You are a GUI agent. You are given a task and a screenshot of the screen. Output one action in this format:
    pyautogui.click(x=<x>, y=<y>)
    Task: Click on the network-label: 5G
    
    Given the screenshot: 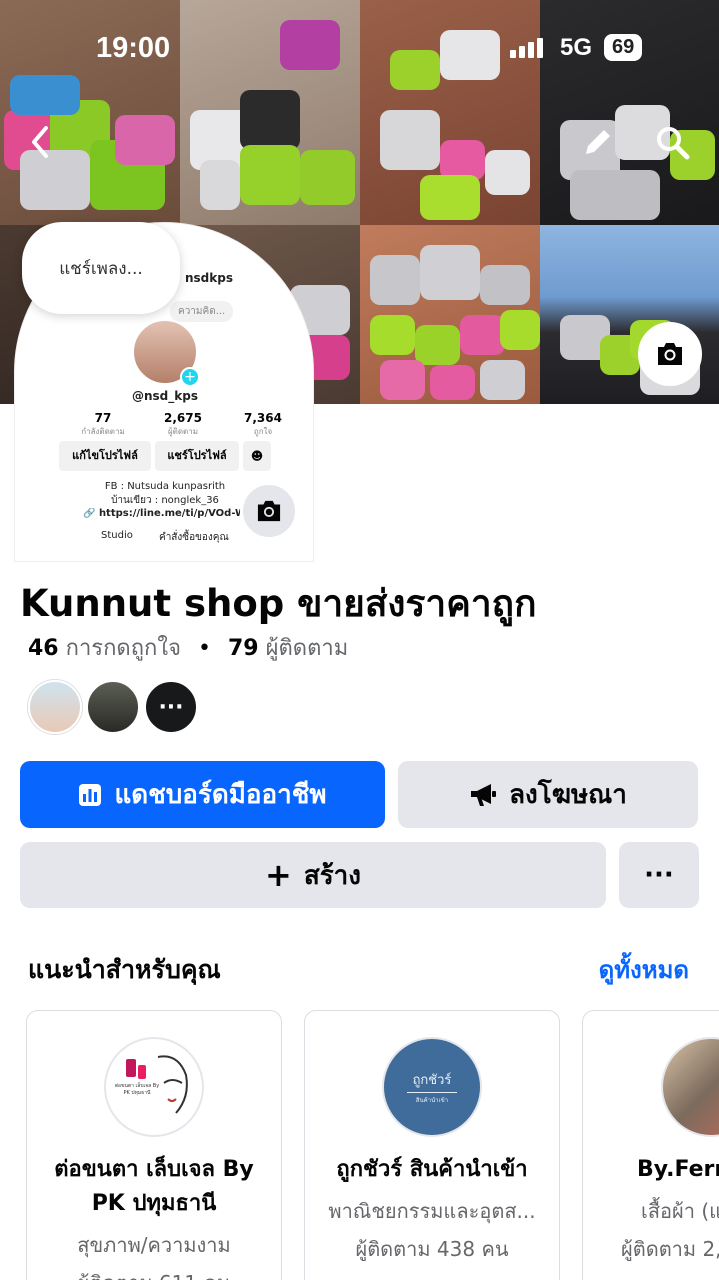 What is the action you would take?
    pyautogui.click(x=576, y=47)
    